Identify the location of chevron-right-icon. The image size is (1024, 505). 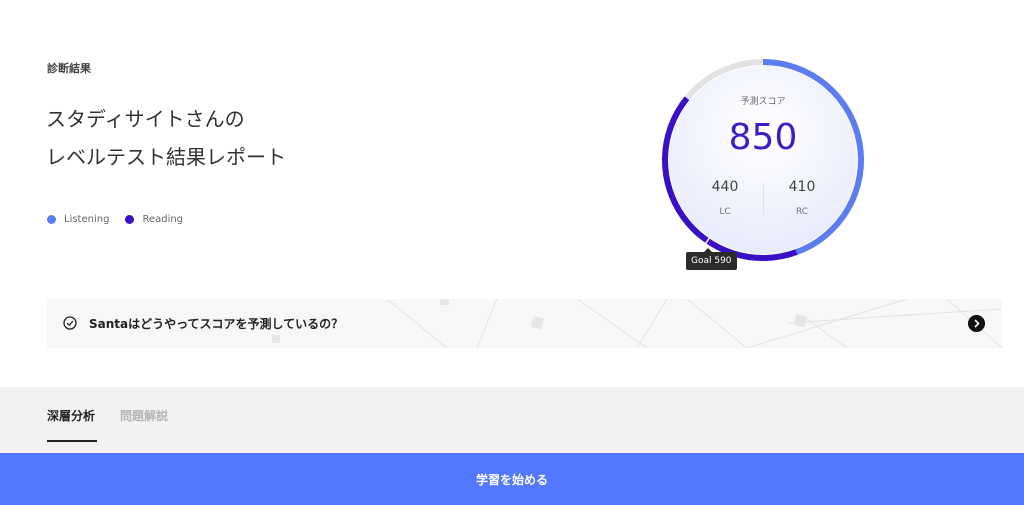
(976, 323).